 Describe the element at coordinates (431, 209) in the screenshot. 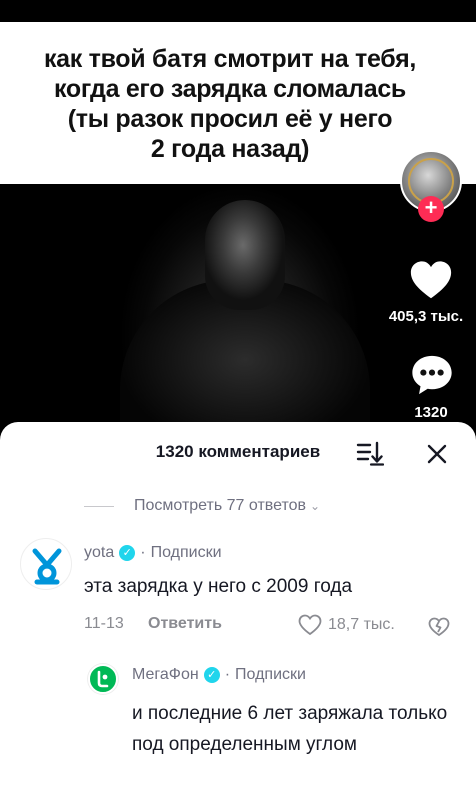

I see `follow-button: +` at that location.